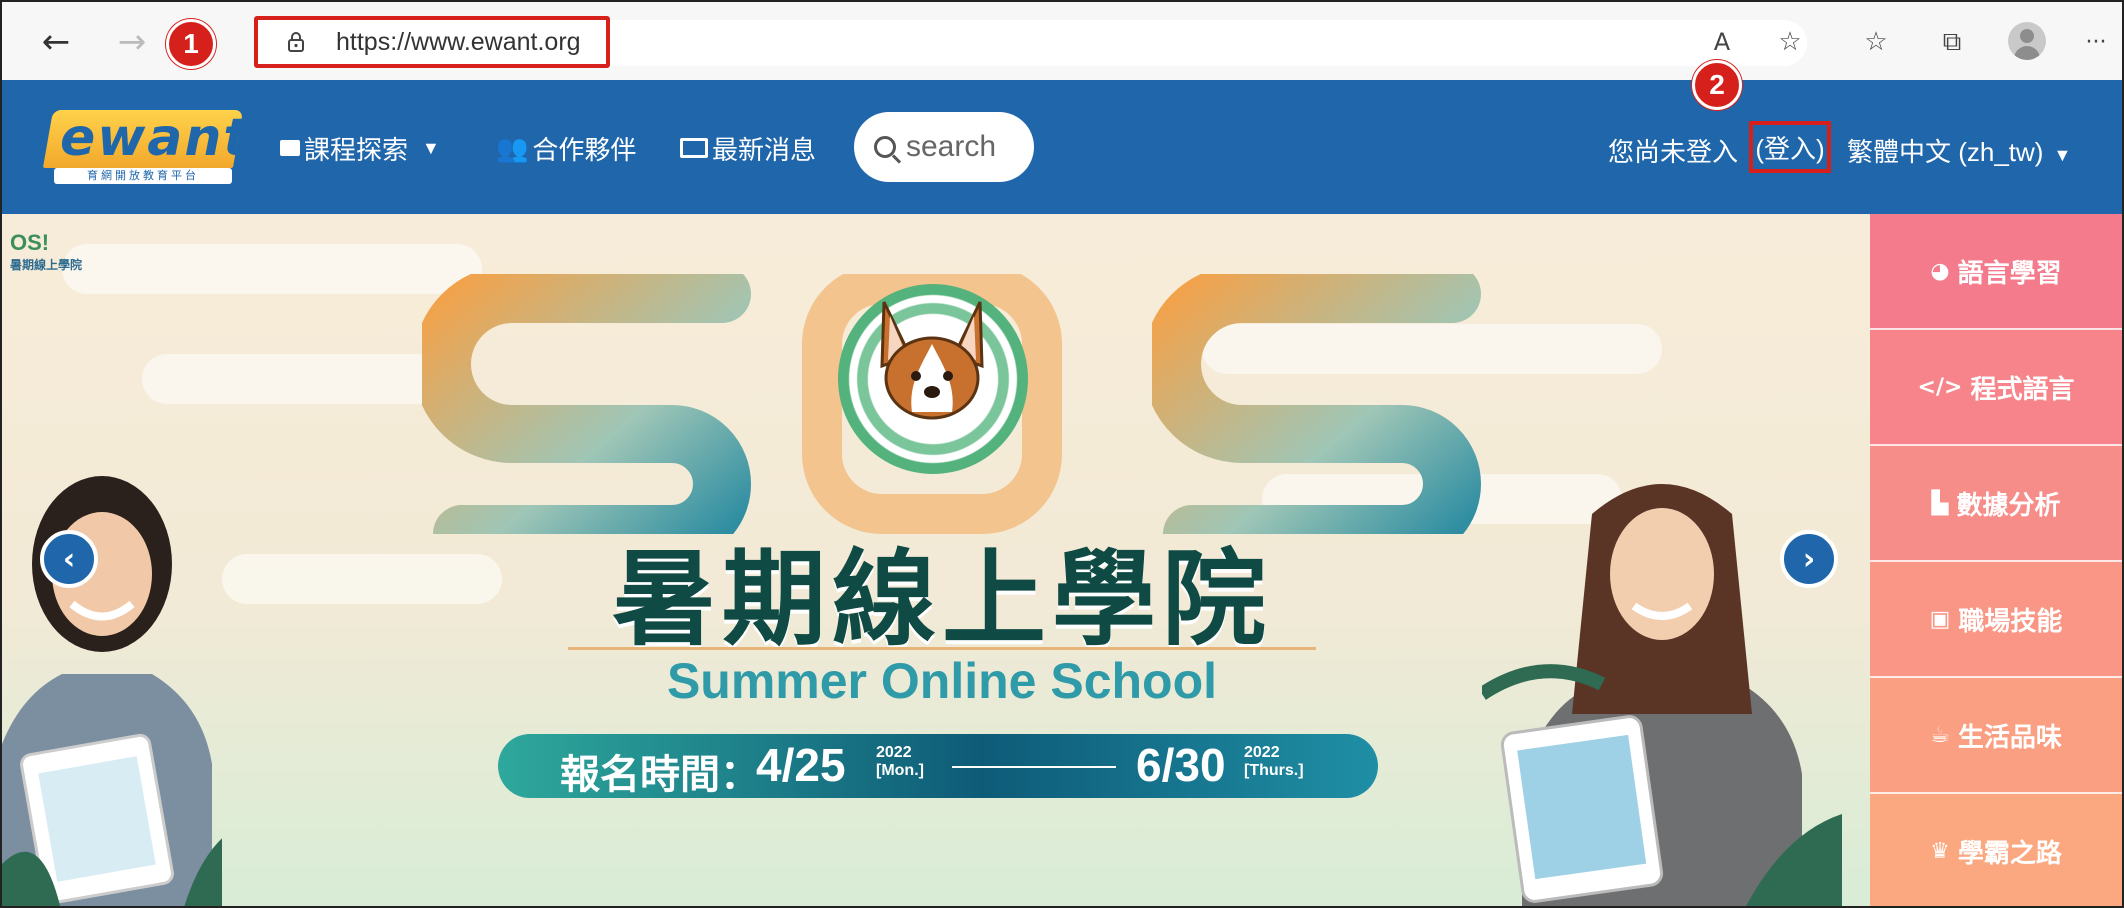  I want to click on code-icon: </>, so click(1940, 387).